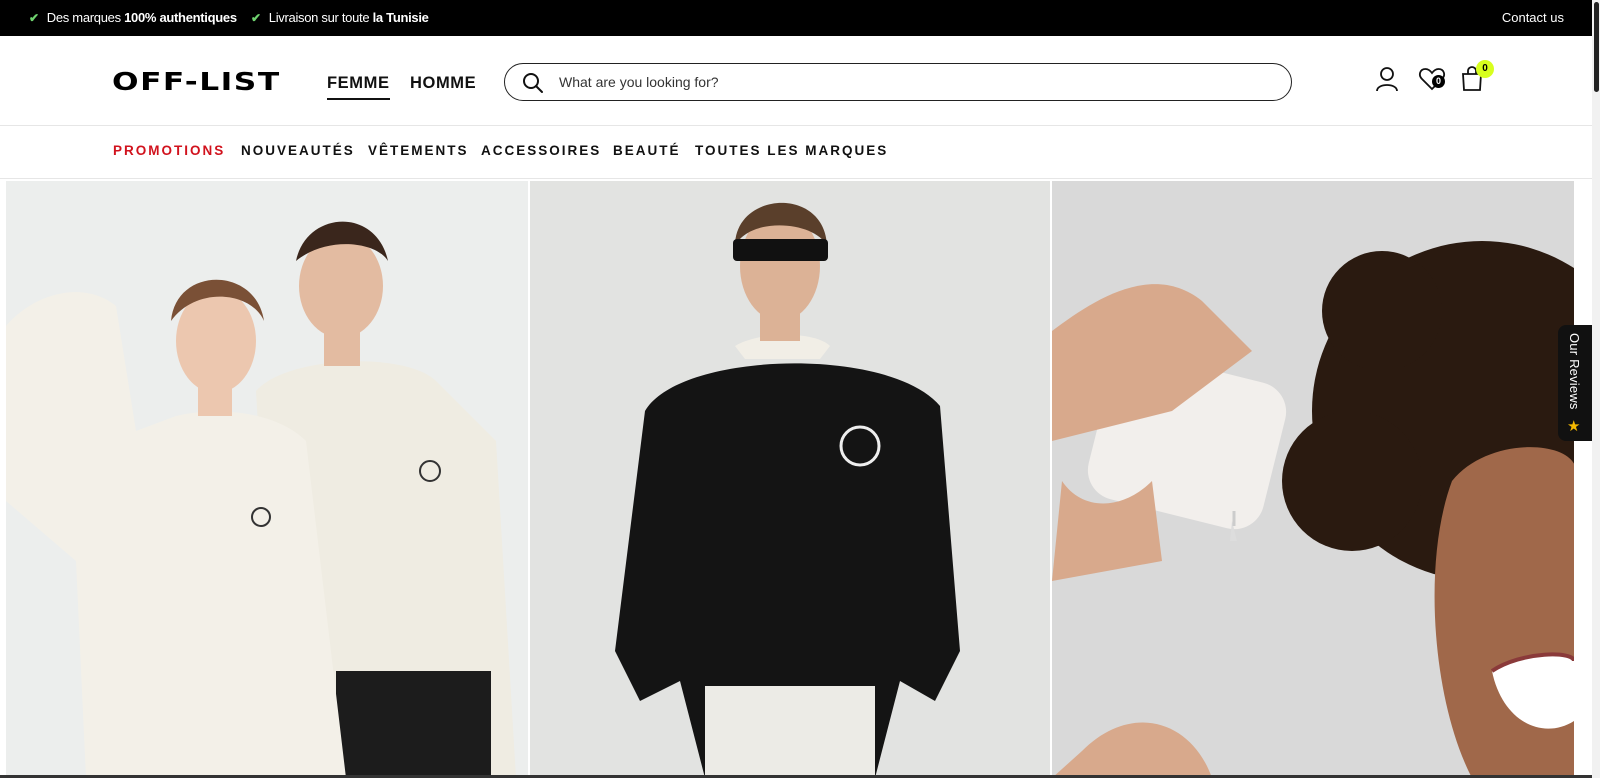 The image size is (1600, 778). Describe the element at coordinates (196, 81) in the screenshot. I see `site-logo: OFF-LIST` at that location.